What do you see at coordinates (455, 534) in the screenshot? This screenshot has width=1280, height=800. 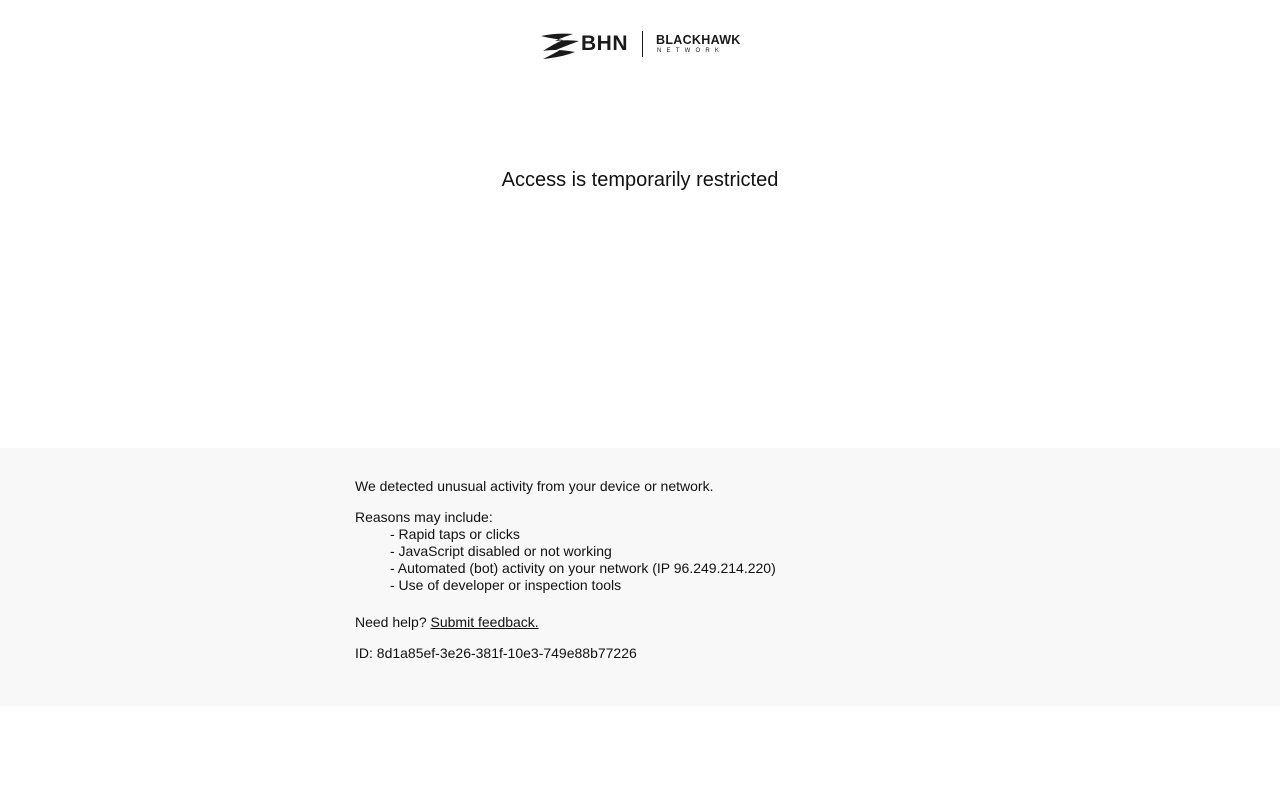 I see `reason-item: - Rapid taps or clicks` at bounding box center [455, 534].